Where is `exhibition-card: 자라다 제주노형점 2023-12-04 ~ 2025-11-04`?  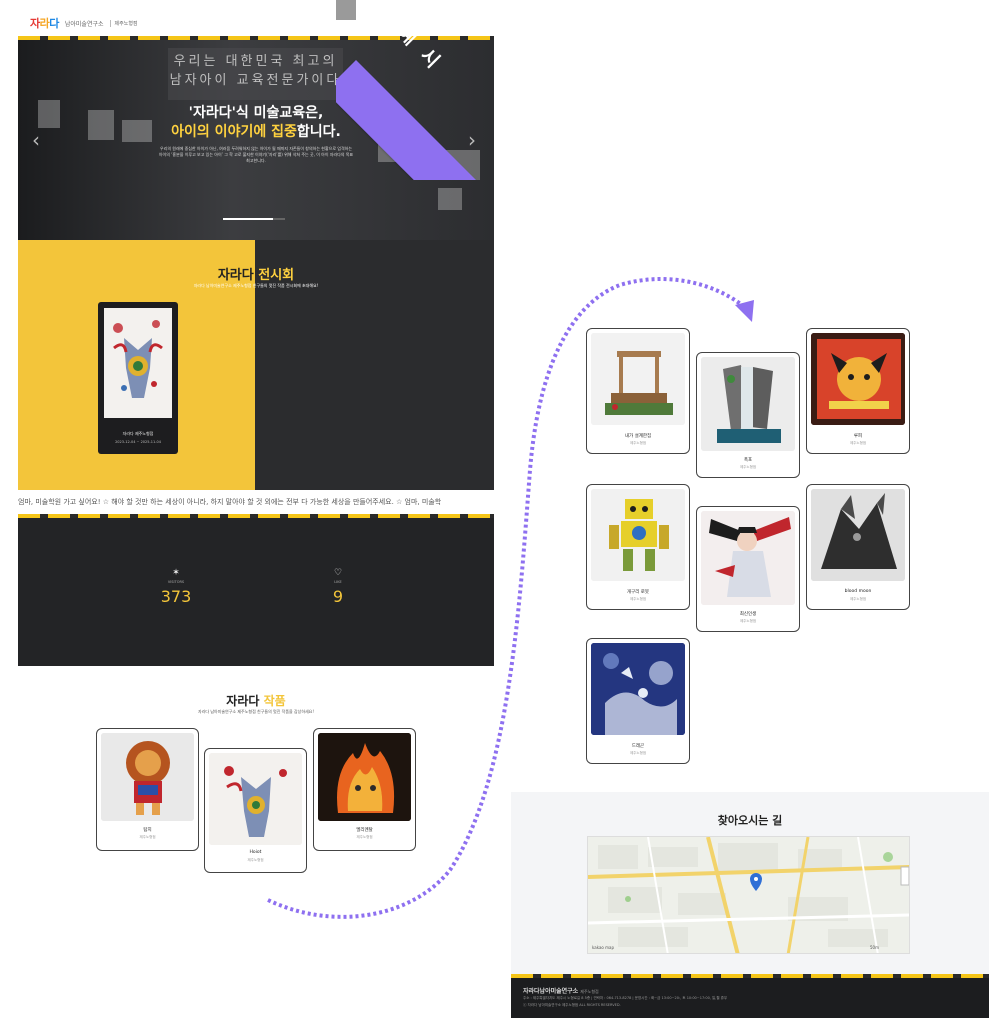 exhibition-card: 자라다 제주노형점 2023-12-04 ~ 2025-11-04 is located at coordinates (138, 378).